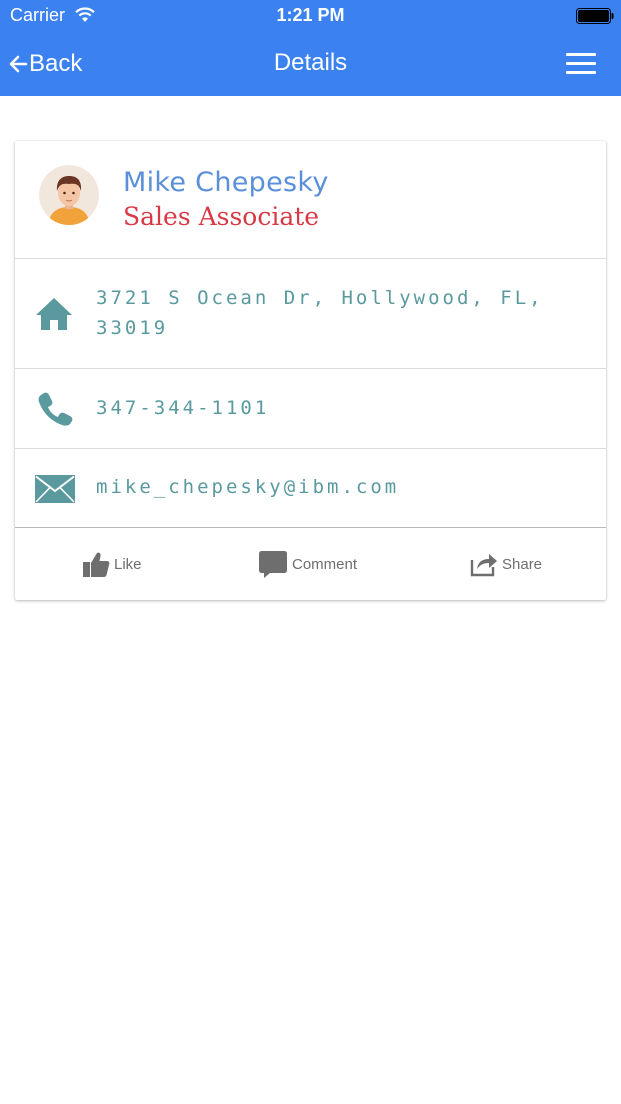  What do you see at coordinates (248, 487) in the screenshot?
I see `email-address: mike_chepesky@ibm.com` at bounding box center [248, 487].